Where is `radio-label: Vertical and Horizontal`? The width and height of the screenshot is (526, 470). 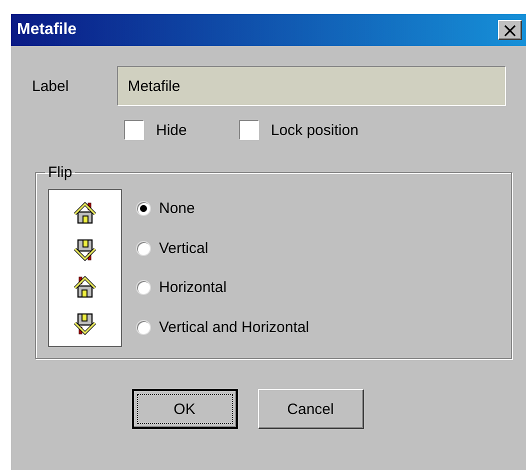
radio-label: Vertical and Horizontal is located at coordinates (234, 327).